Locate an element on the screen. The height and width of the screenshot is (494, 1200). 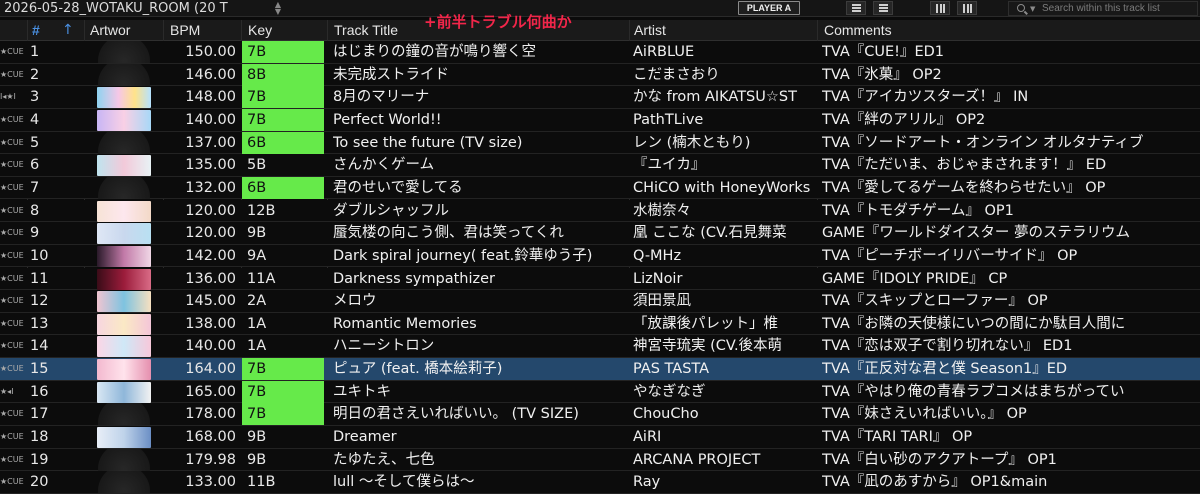
search-box: ▼ is located at coordinates (1103, 8).